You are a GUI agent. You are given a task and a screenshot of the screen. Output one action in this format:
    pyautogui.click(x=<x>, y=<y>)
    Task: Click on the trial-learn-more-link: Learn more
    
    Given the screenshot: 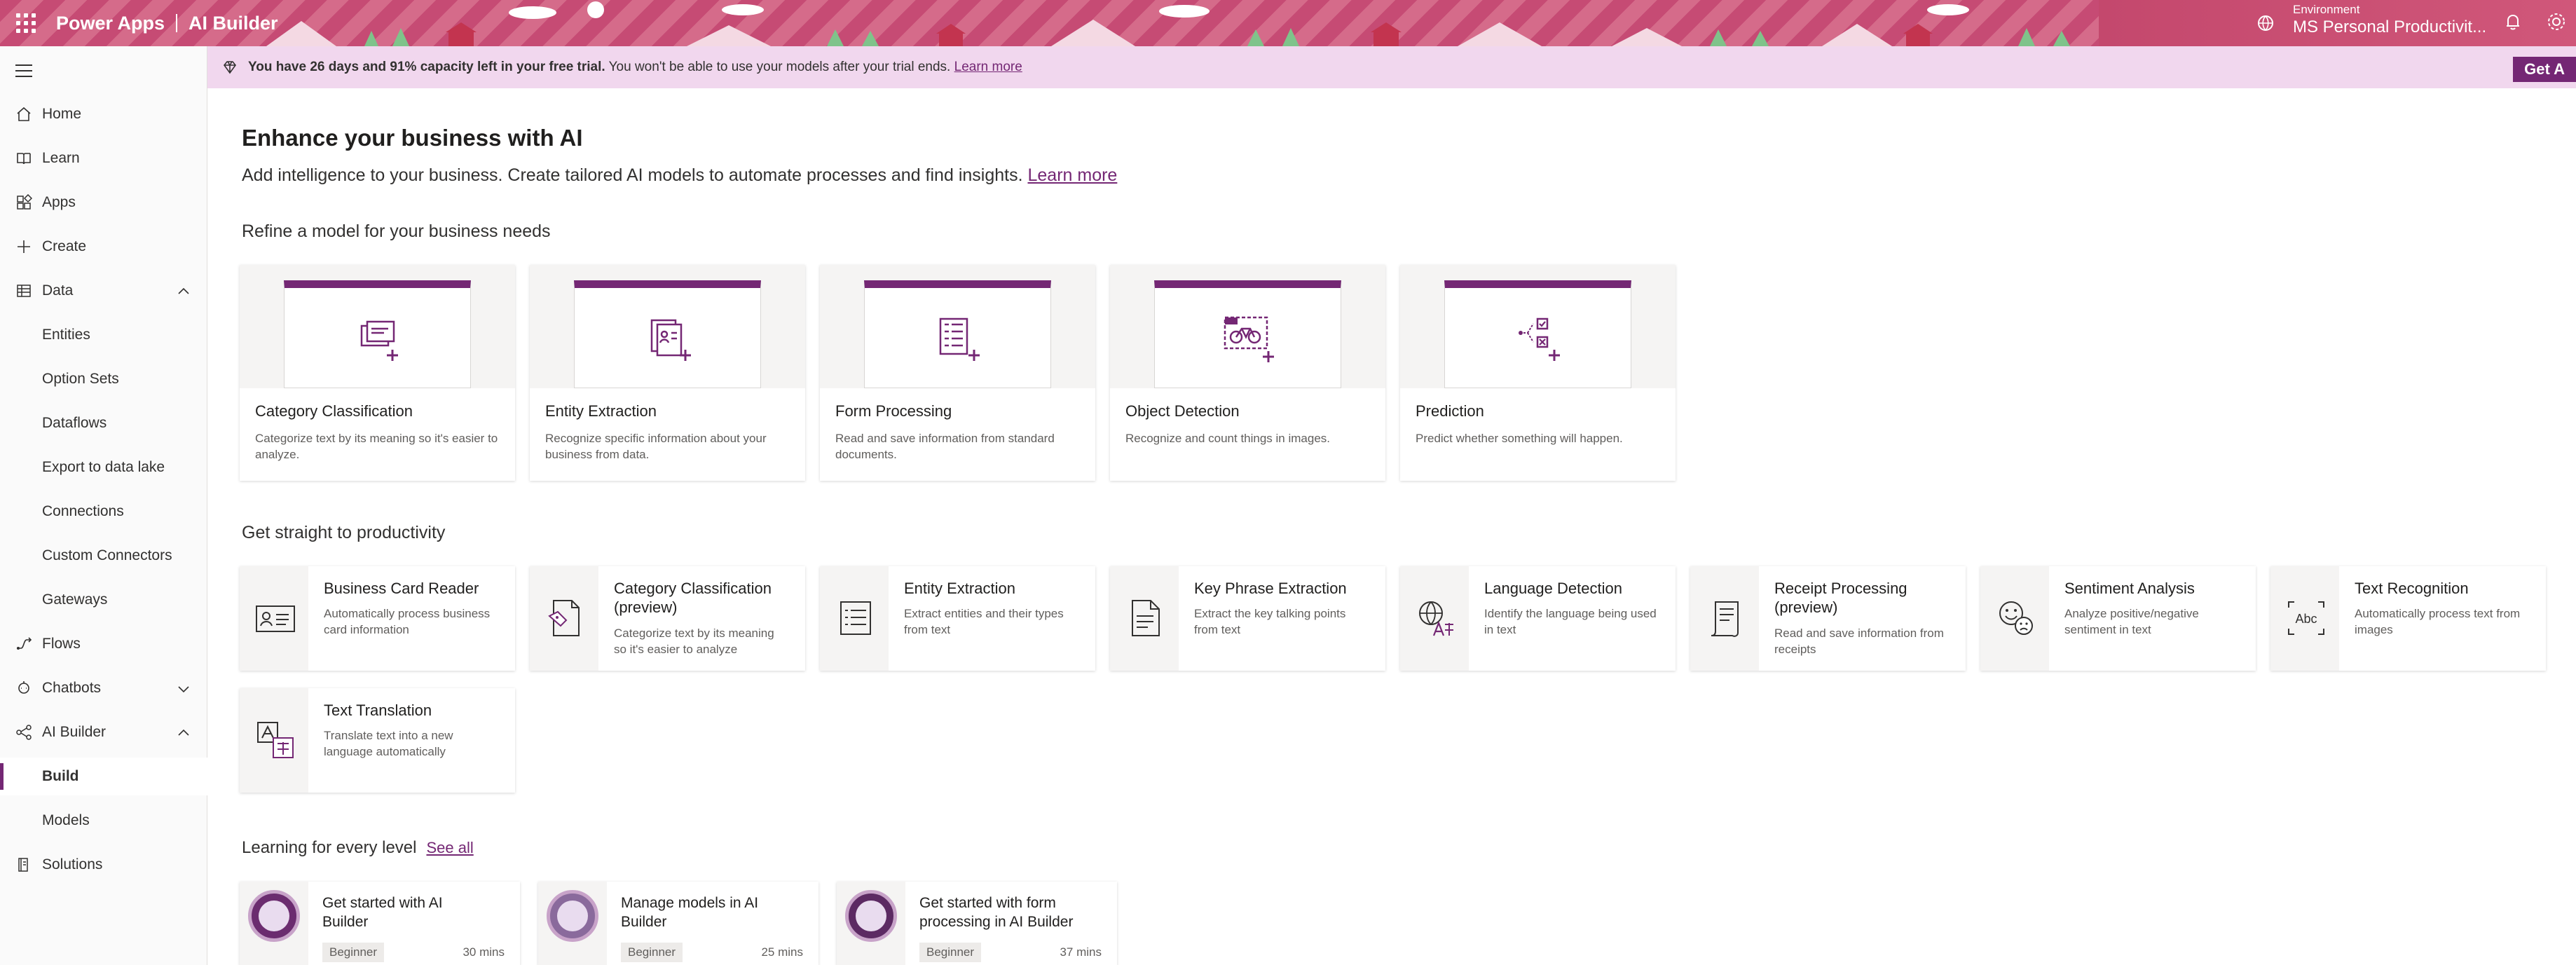 What is the action you would take?
    pyautogui.click(x=988, y=67)
    